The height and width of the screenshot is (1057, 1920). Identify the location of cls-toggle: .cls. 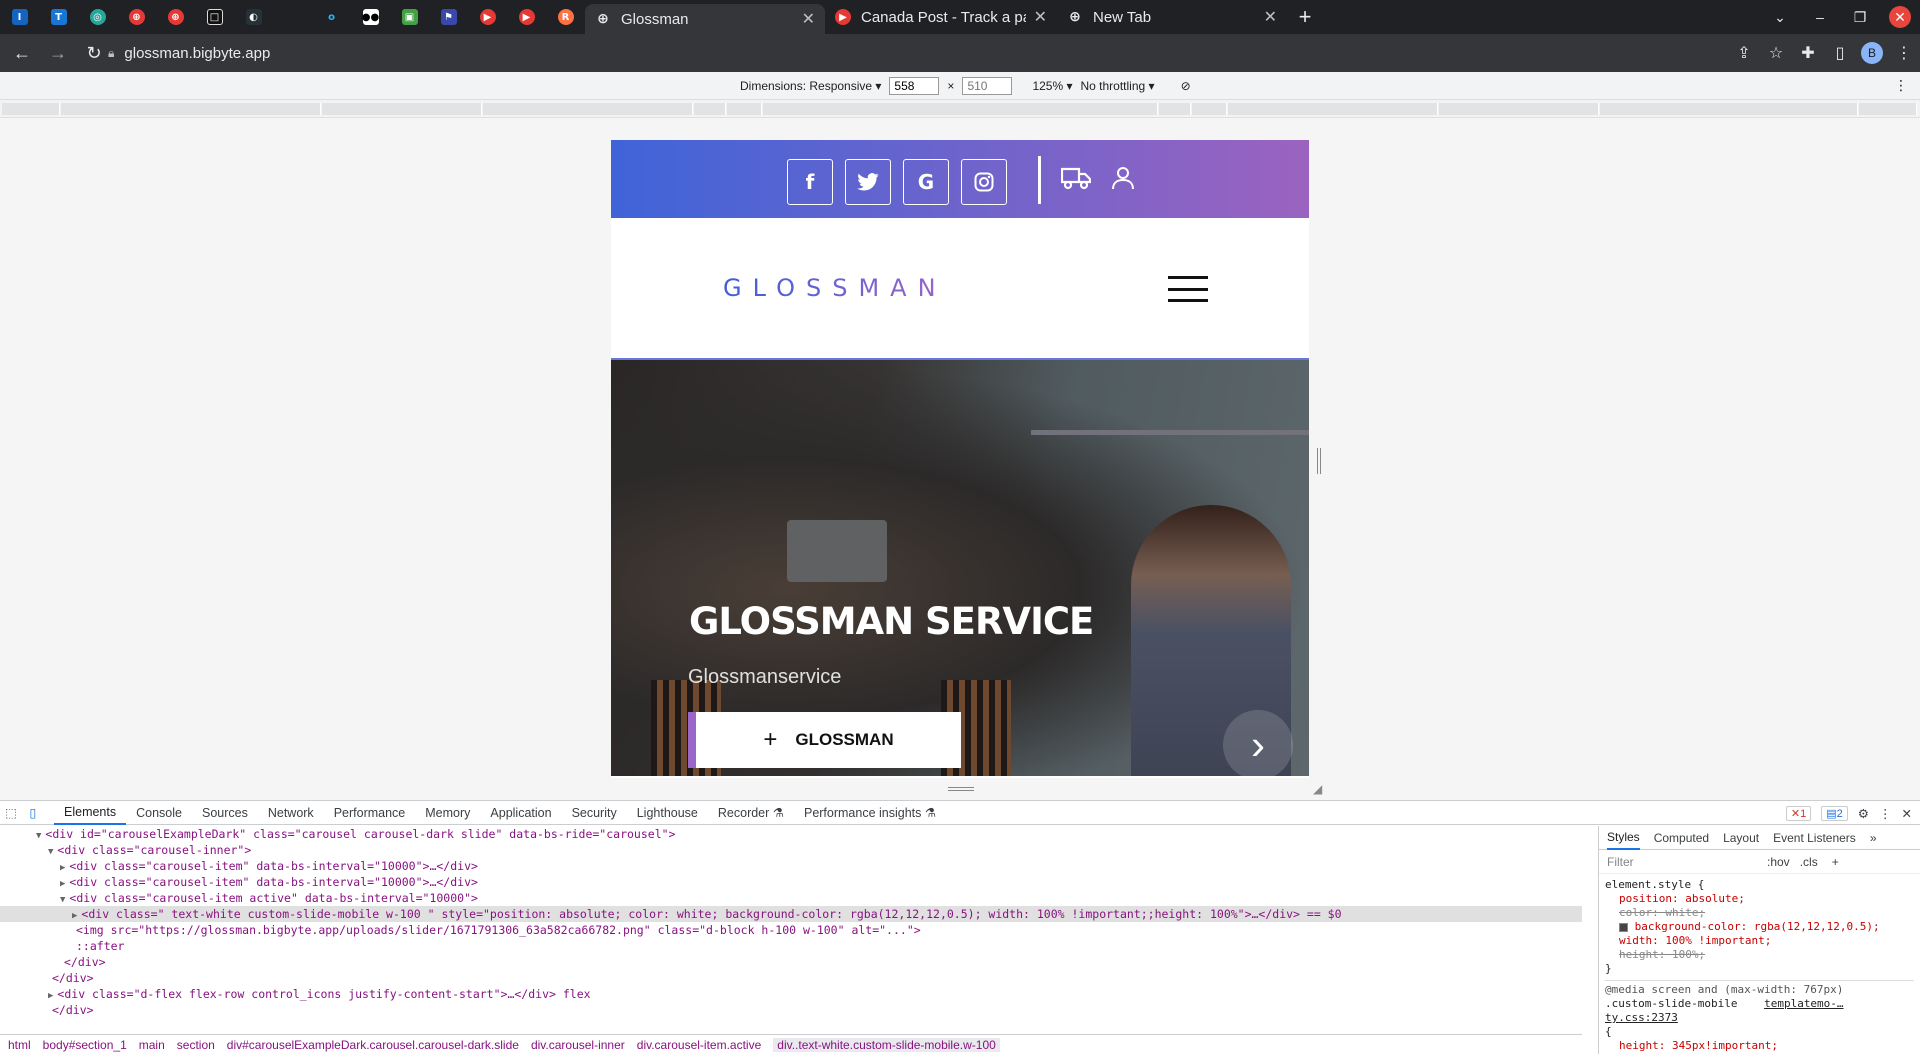
(1809, 862).